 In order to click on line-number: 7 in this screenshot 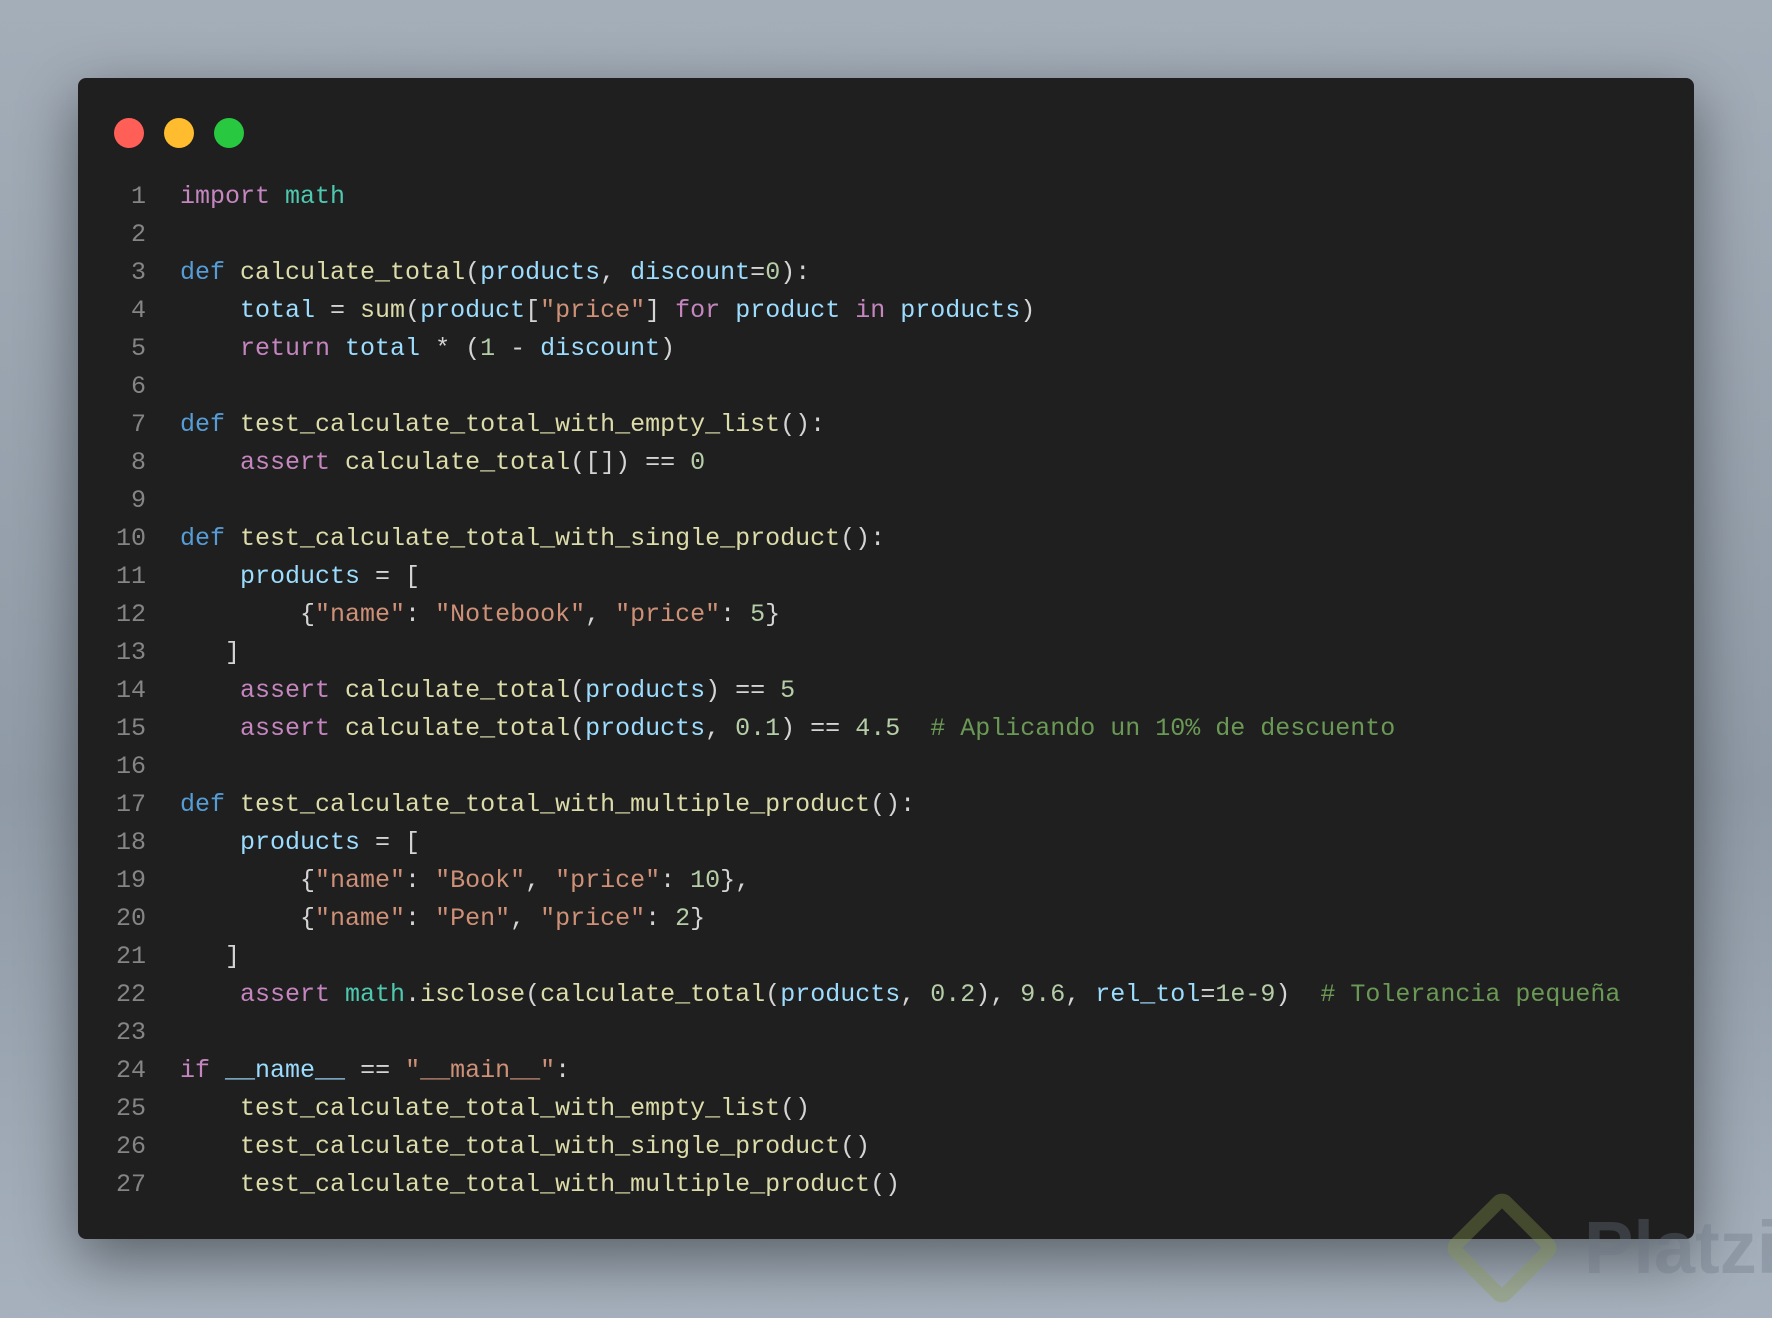, I will do `click(138, 424)`.